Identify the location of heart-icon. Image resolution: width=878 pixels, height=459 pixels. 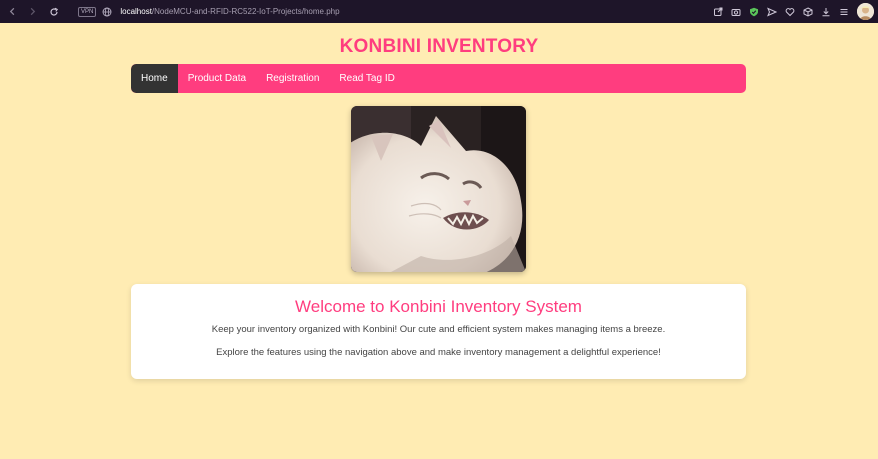
(790, 11).